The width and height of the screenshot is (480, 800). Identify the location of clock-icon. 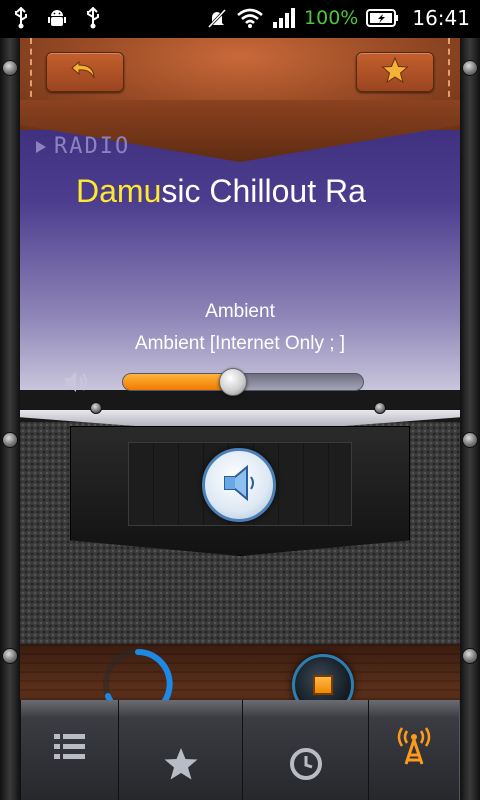
(306, 766).